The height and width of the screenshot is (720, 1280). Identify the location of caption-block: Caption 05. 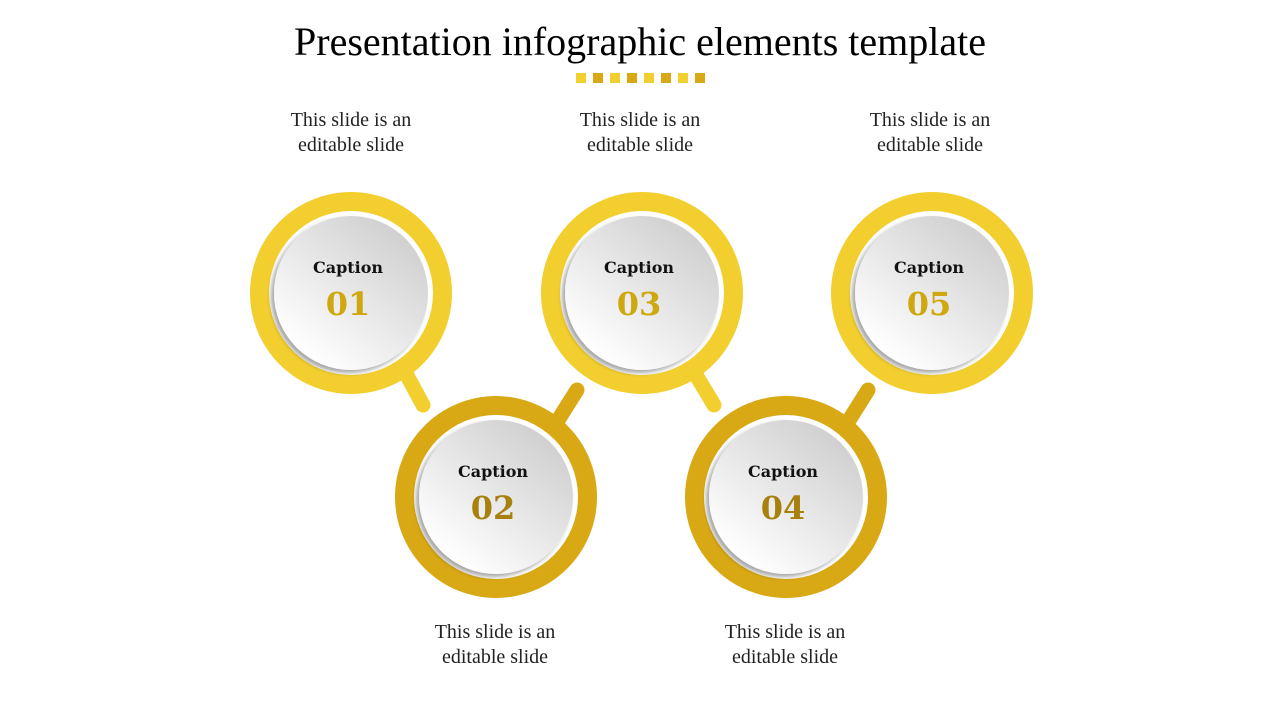
(929, 290).